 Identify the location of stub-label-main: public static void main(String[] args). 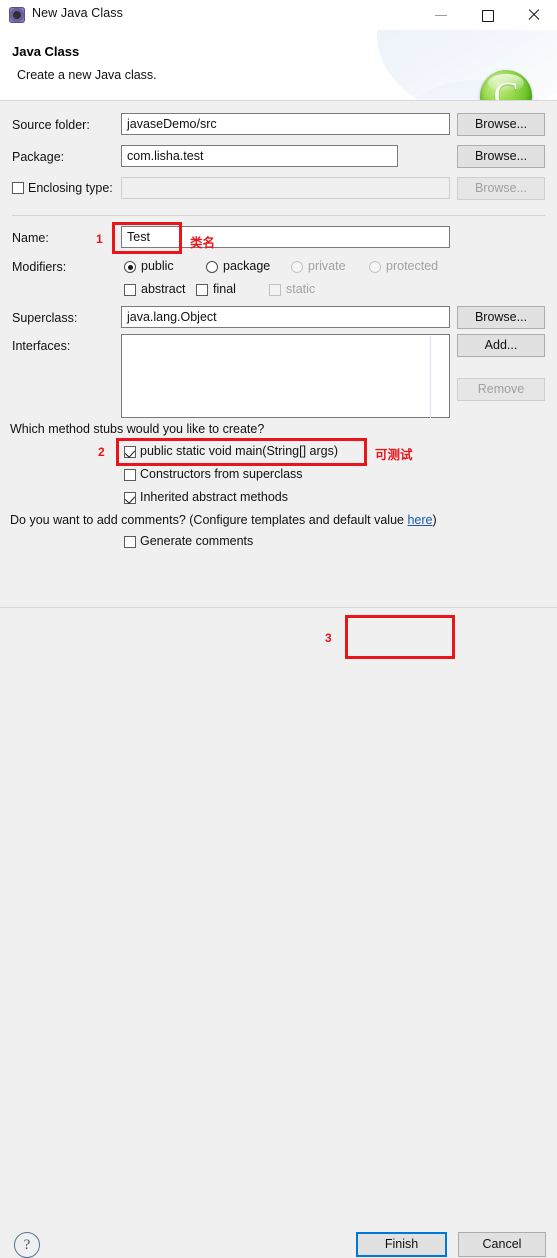
(239, 451).